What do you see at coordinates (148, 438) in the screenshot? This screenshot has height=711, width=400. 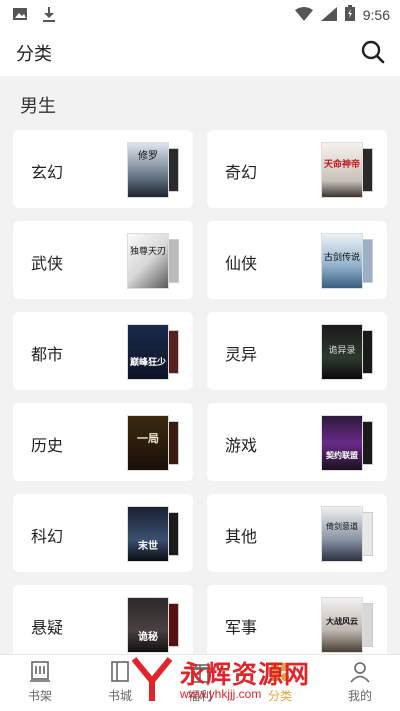 I see `cover-title: 一局` at bounding box center [148, 438].